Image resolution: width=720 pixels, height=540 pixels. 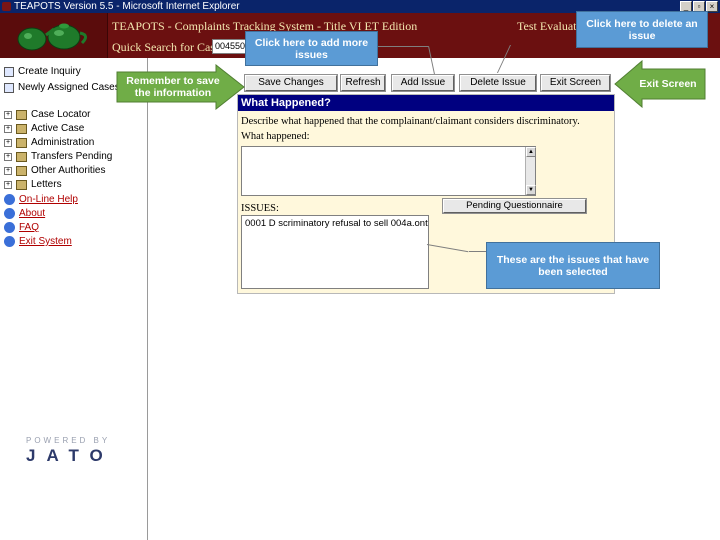 What do you see at coordinates (68, 170) in the screenshot?
I see `nav-other-authorities-label: Other Authorities` at bounding box center [68, 170].